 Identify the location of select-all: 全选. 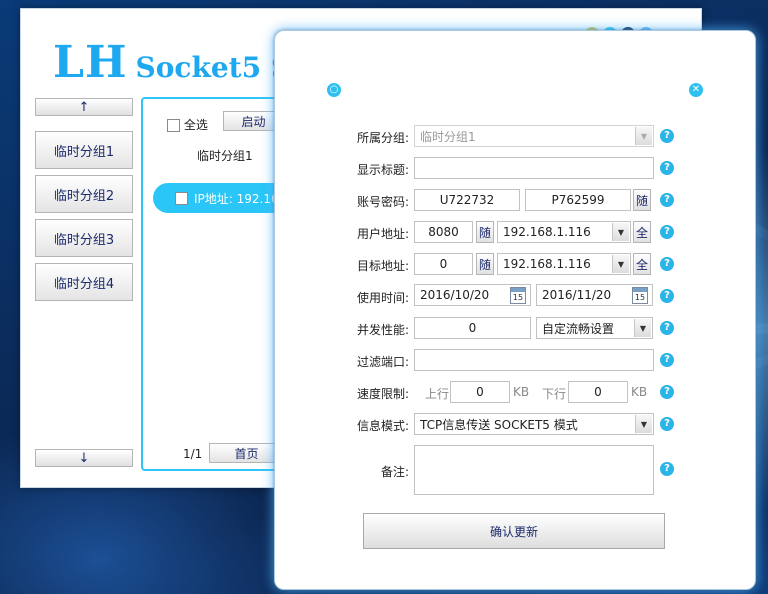
(187, 124).